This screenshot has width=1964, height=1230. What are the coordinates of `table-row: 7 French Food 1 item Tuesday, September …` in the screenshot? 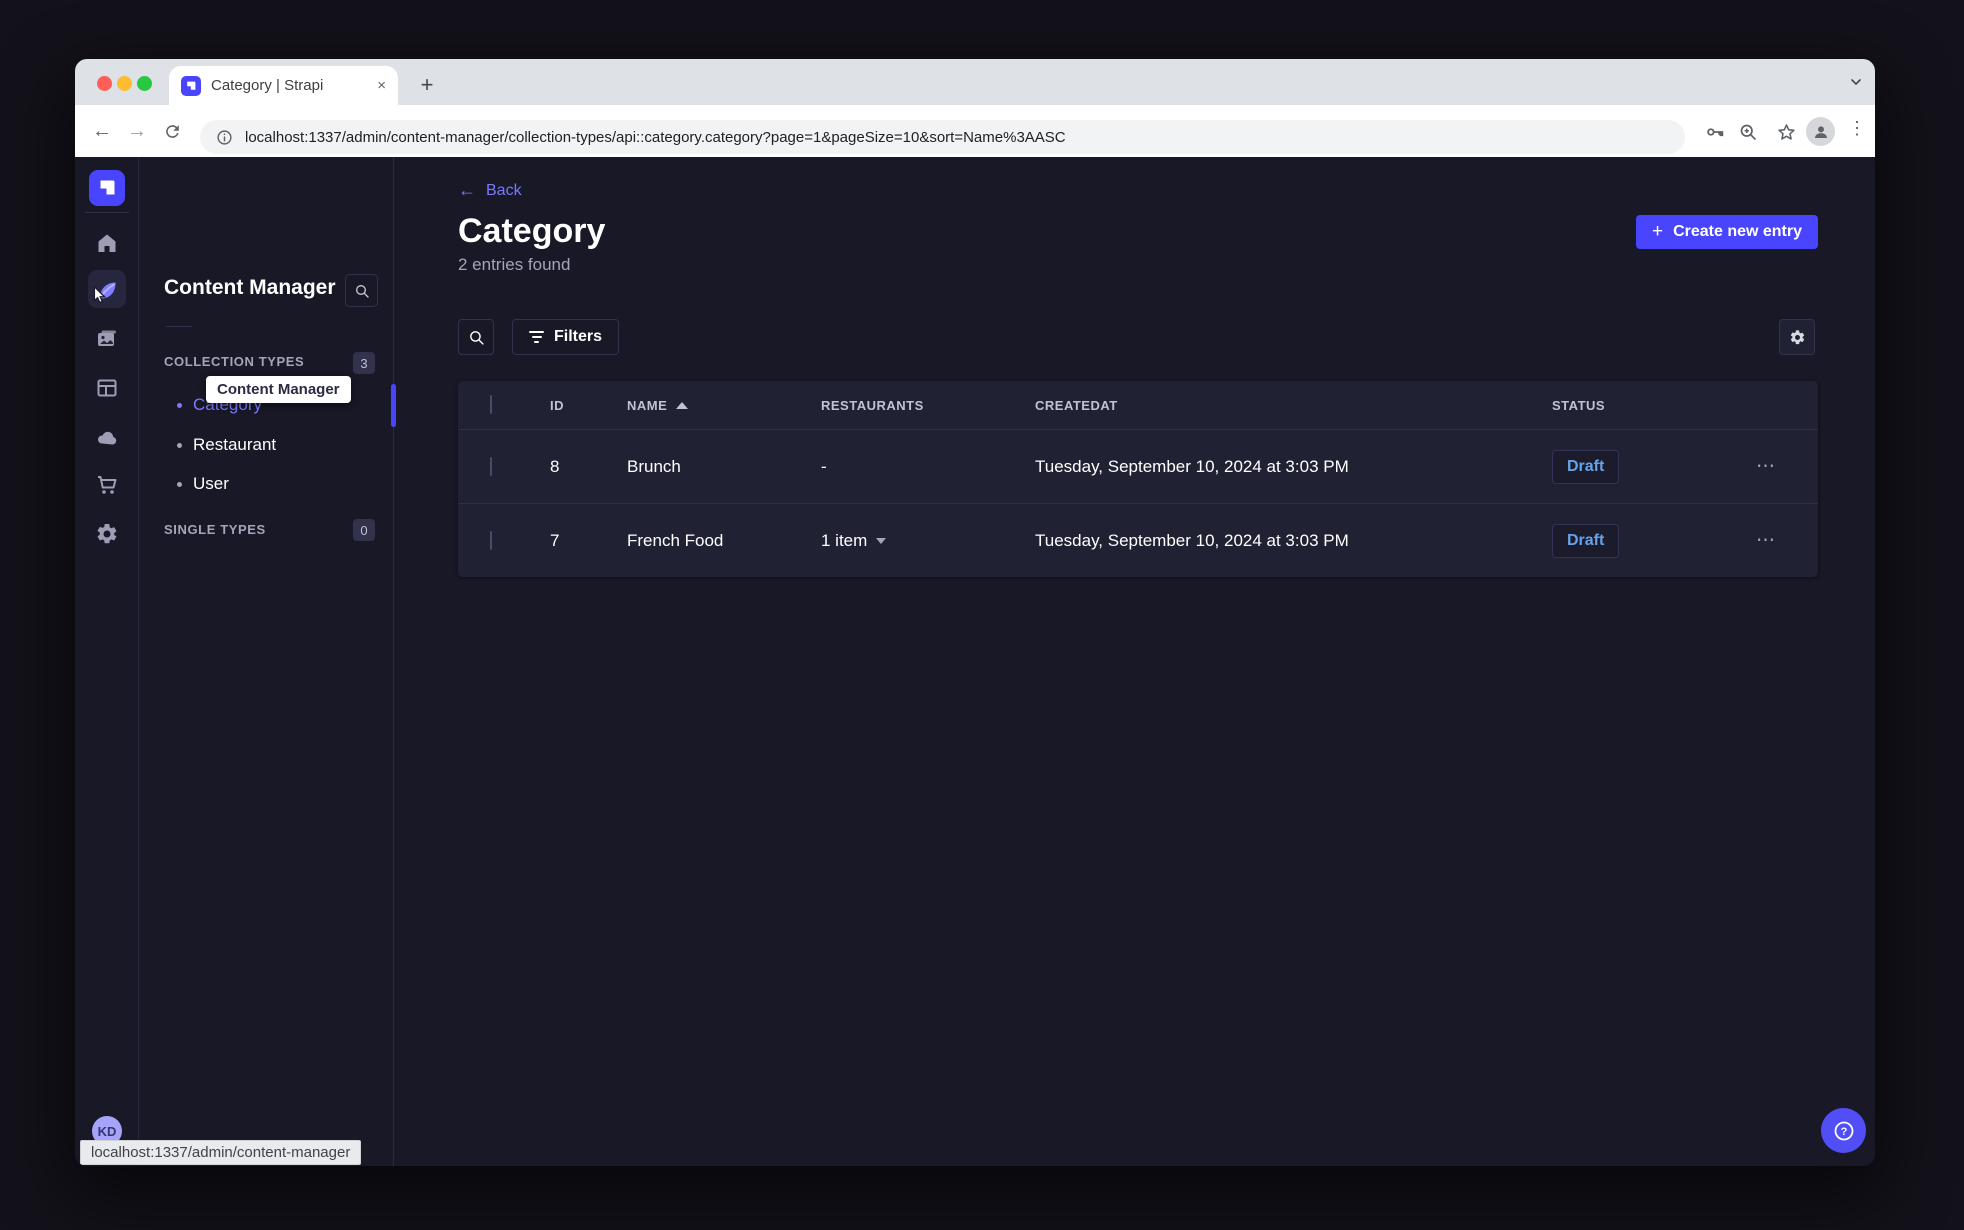 It's located at (1138, 540).